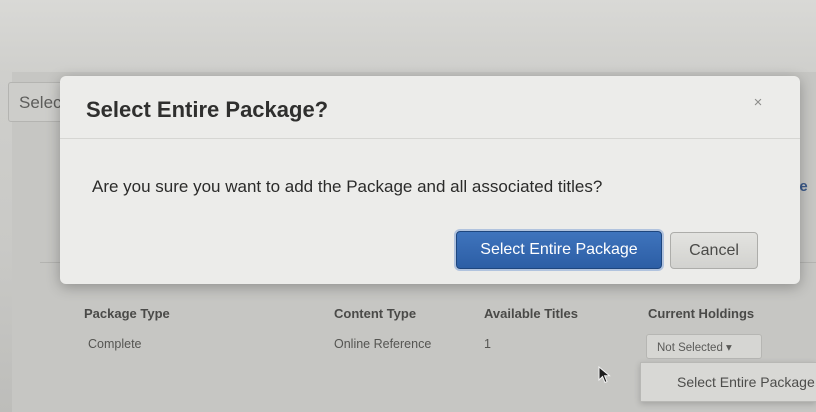 The width and height of the screenshot is (816, 412). Describe the element at coordinates (531, 313) in the screenshot. I see `column-header-available-titles: Available Titles` at that location.